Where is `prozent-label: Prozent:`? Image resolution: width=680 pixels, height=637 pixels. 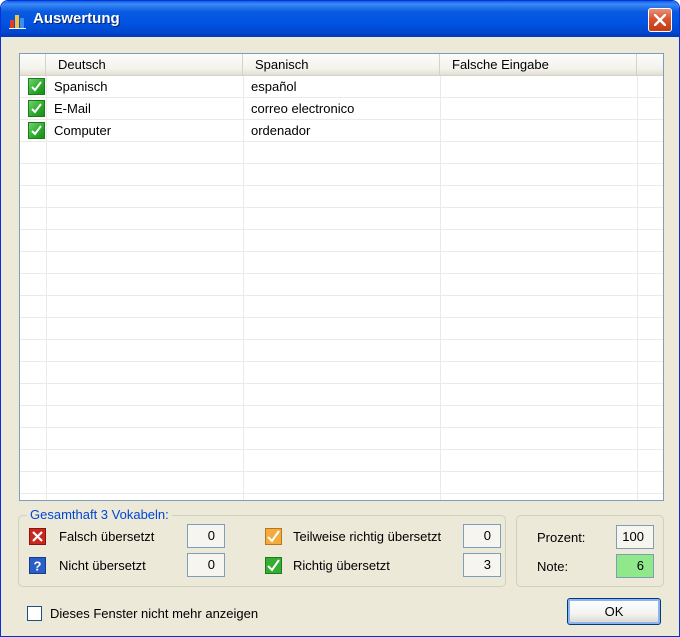
prozent-label: Prozent: is located at coordinates (561, 537).